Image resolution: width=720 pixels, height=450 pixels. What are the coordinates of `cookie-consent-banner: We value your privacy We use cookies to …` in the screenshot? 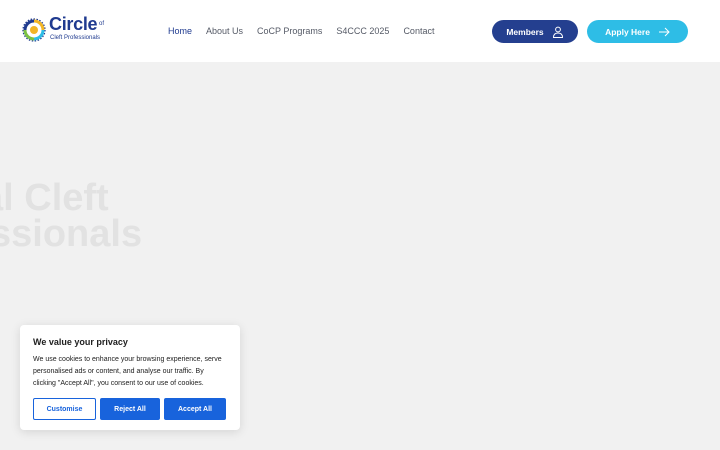 It's located at (130, 377).